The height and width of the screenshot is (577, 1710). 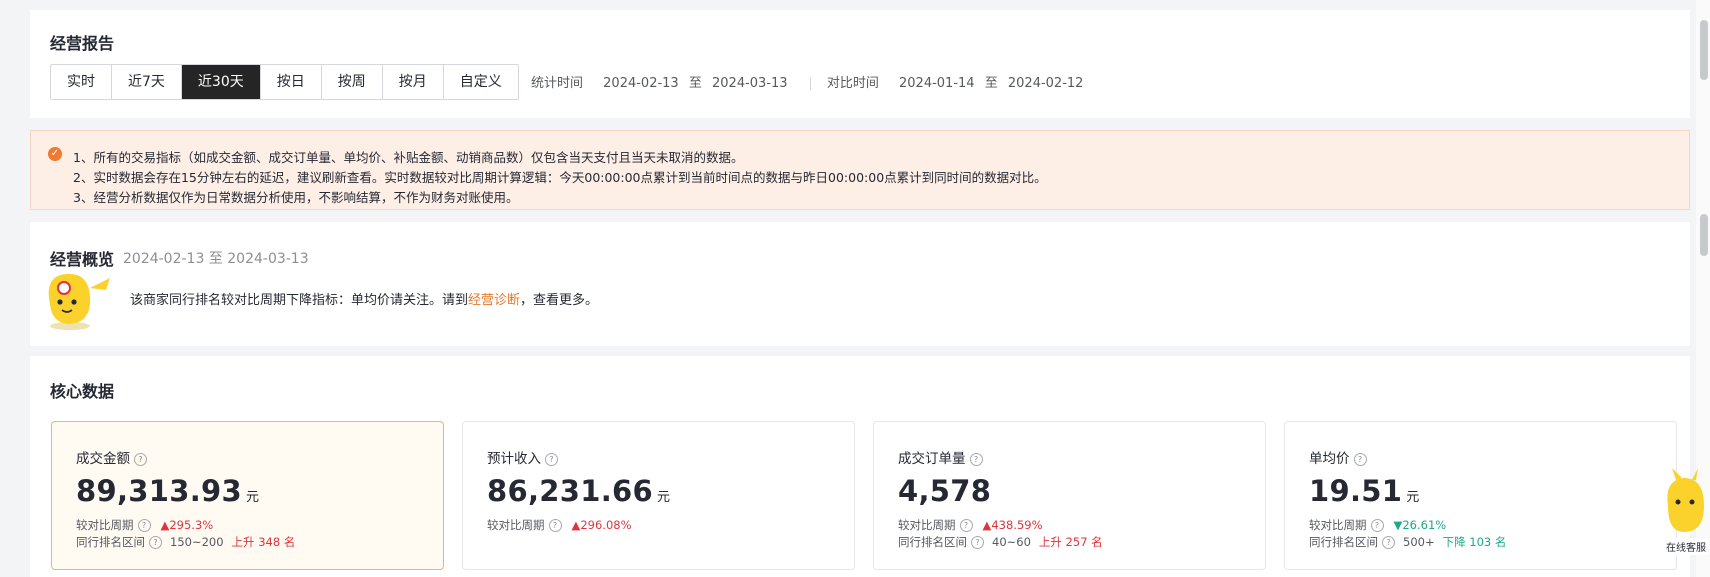 What do you see at coordinates (186, 542) in the screenshot?
I see `rank-row: 同行排名区间? 150~200 上升 348 名` at bounding box center [186, 542].